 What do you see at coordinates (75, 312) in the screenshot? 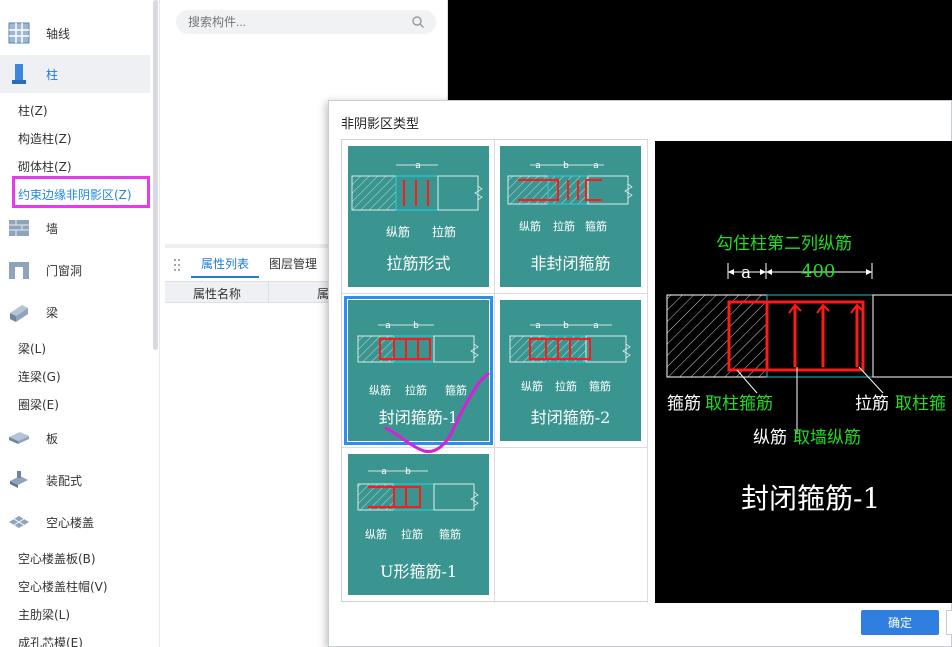
I see `category-beam: 梁` at bounding box center [75, 312].